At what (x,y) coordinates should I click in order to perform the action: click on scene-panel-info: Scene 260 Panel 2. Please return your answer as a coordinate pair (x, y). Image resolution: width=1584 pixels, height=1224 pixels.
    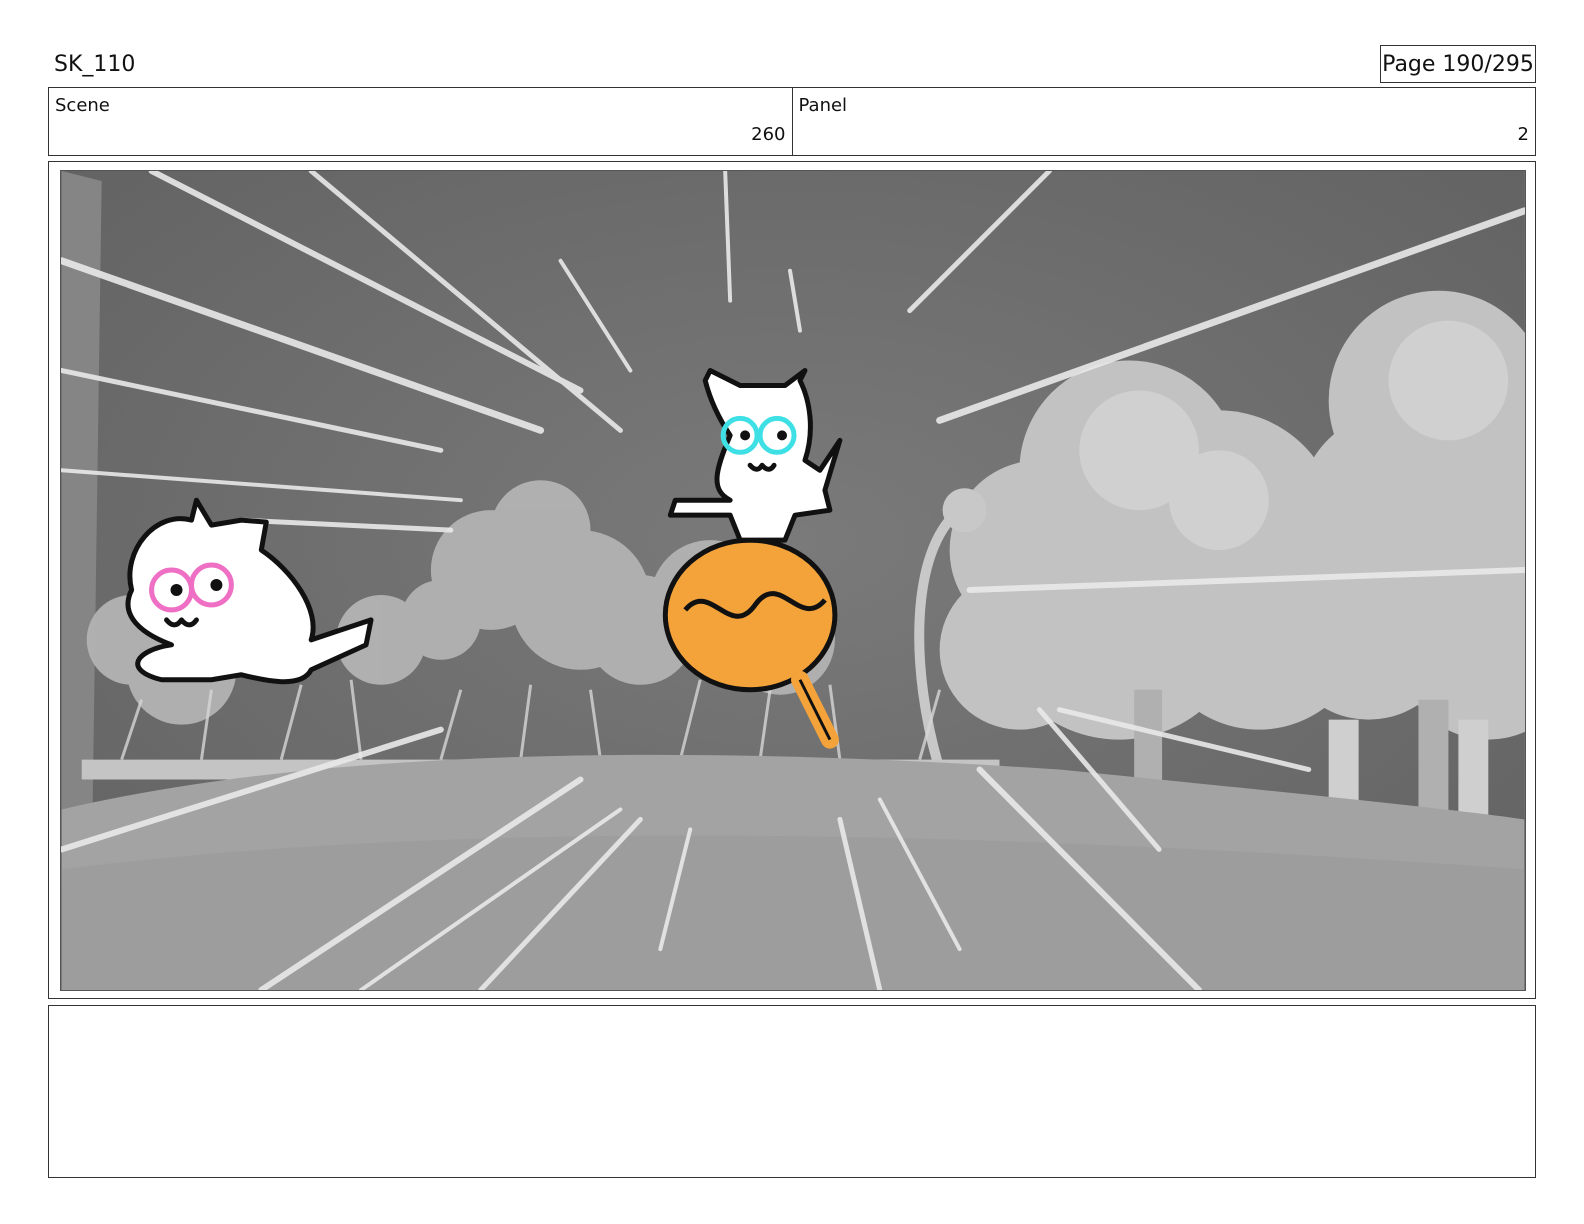
    Looking at the image, I should click on (792, 121).